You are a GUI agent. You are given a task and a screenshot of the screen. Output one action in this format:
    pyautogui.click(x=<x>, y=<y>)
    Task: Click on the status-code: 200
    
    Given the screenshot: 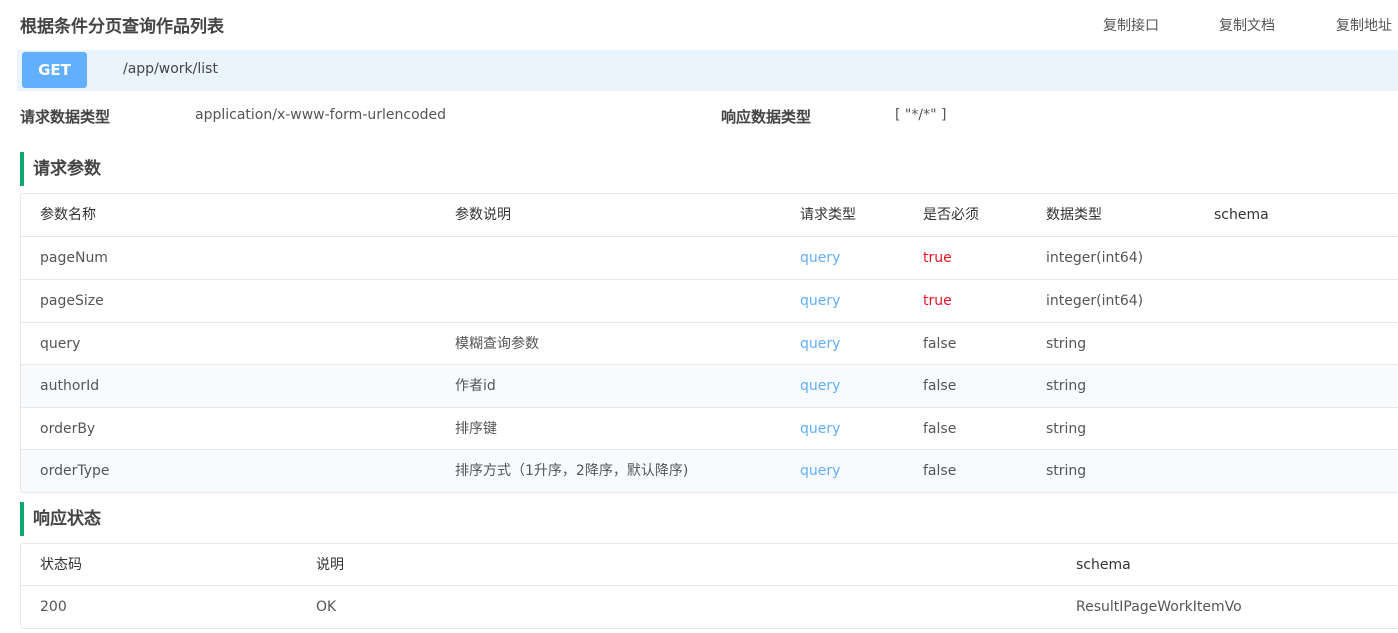 What is the action you would take?
    pyautogui.click(x=53, y=607)
    